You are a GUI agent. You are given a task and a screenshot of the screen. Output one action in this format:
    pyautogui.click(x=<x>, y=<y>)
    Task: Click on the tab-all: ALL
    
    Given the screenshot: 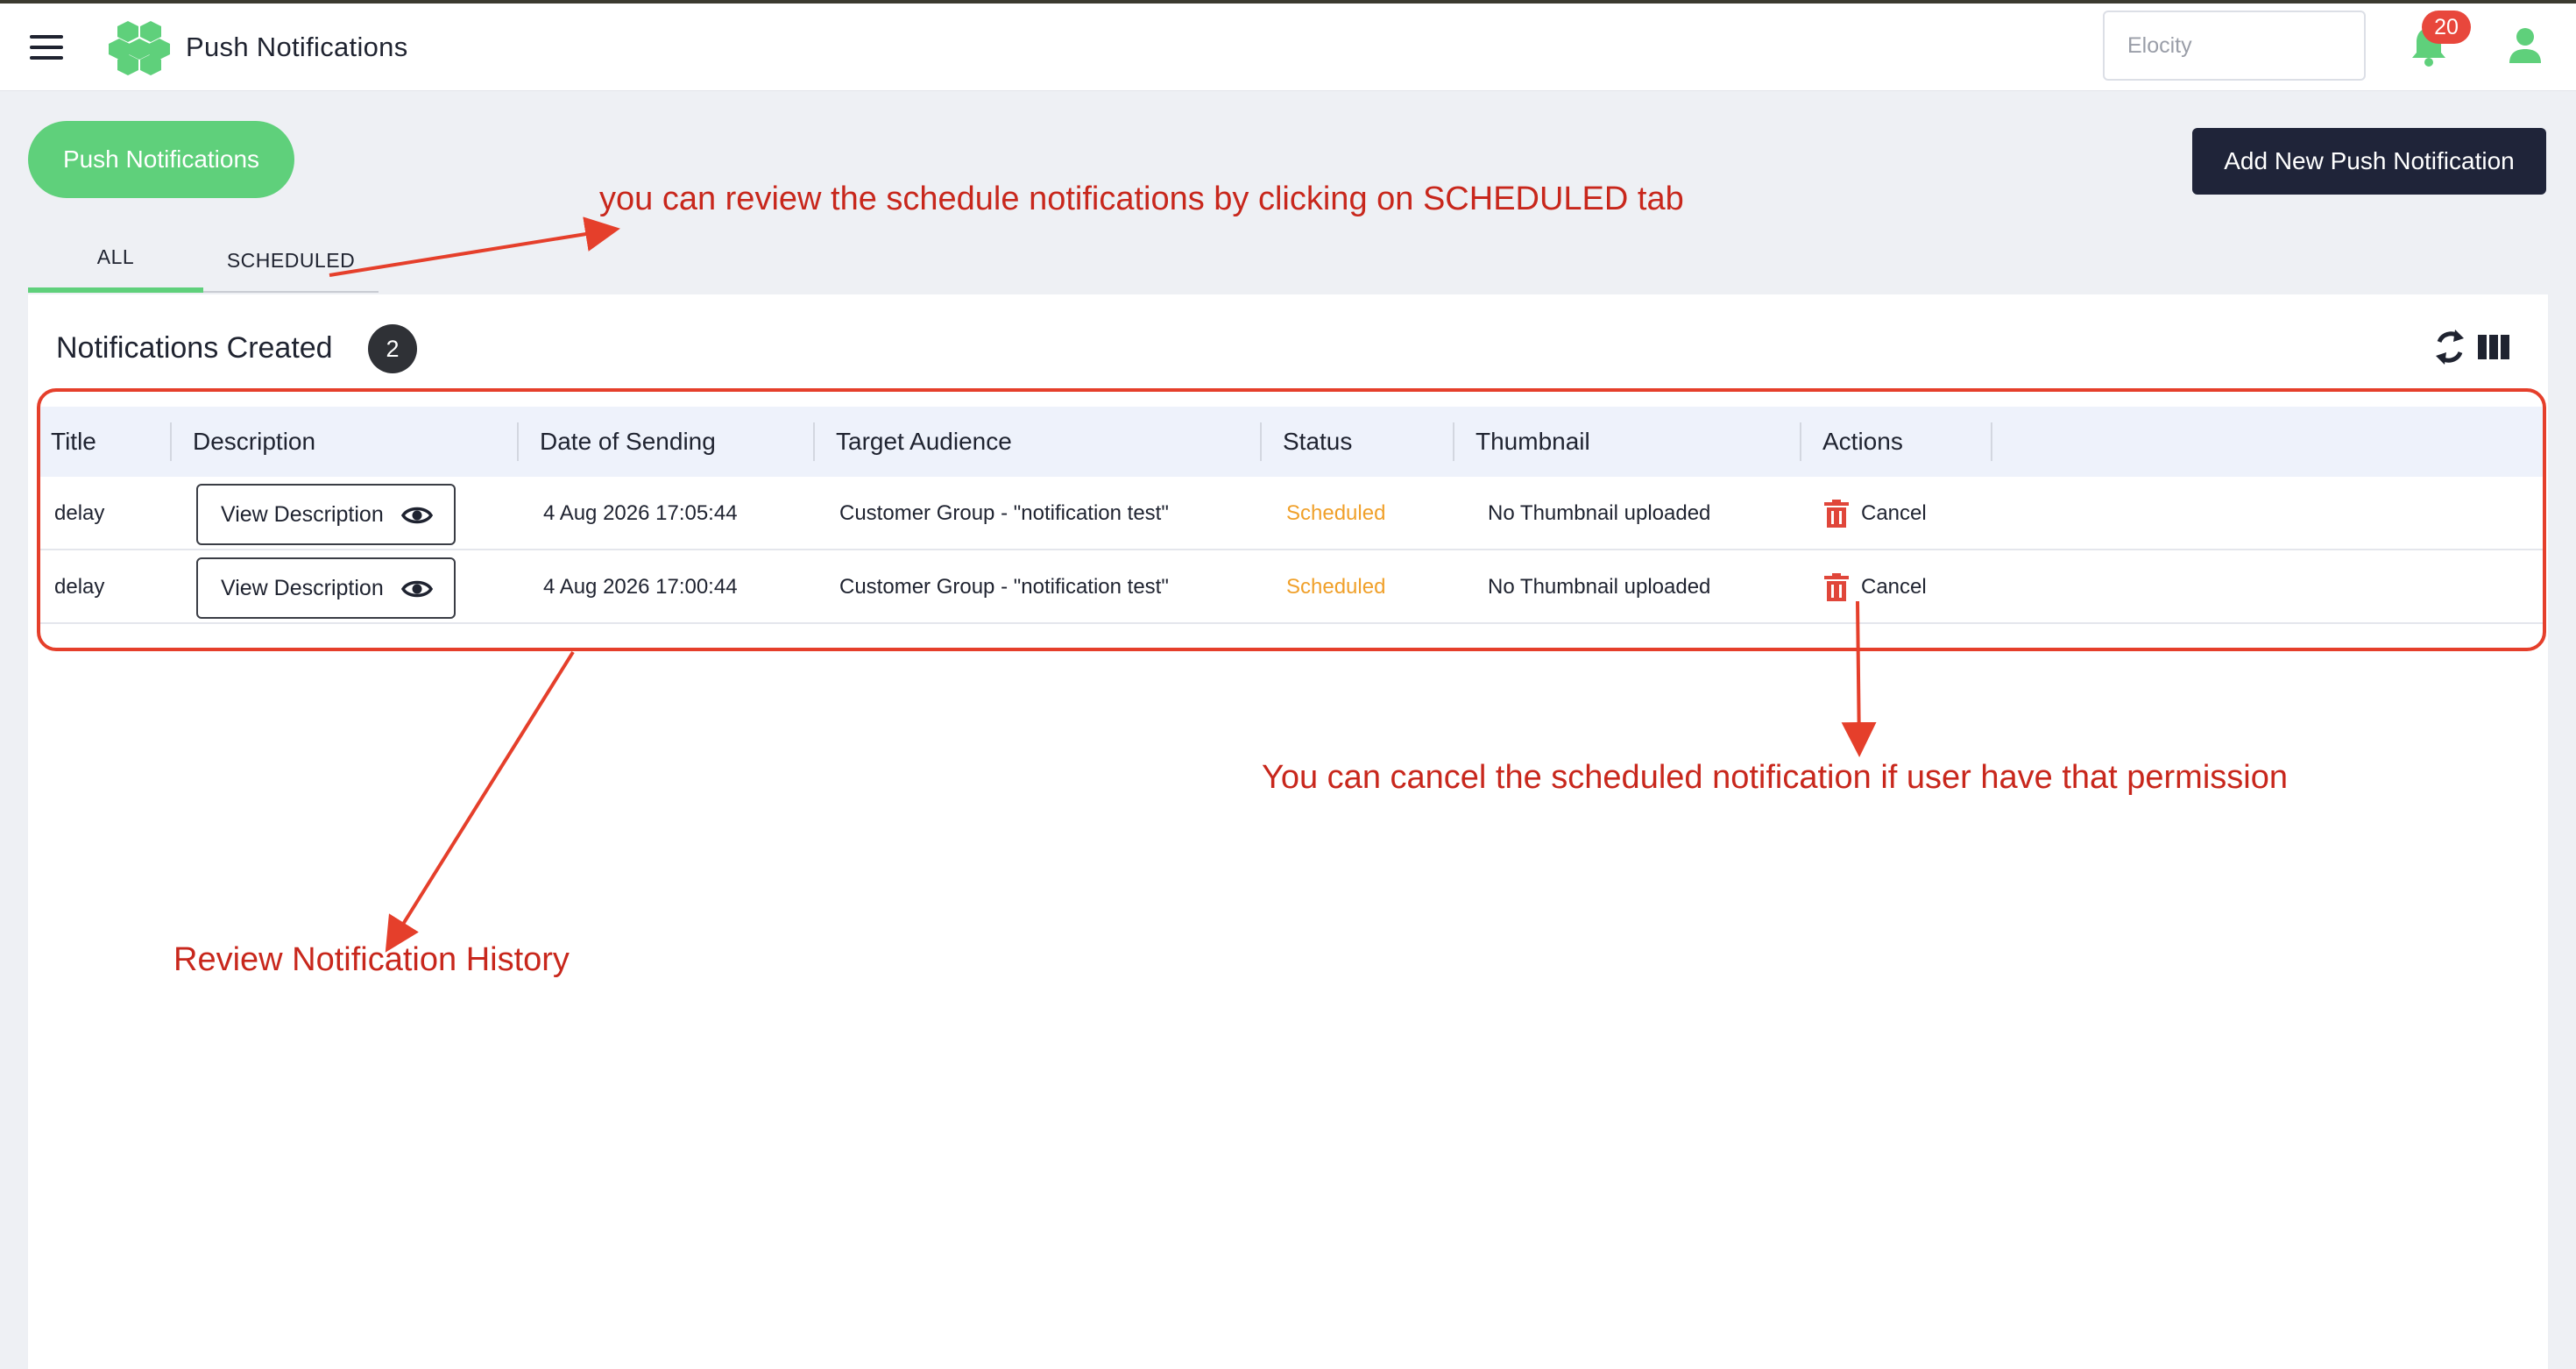 What is the action you would take?
    pyautogui.click(x=115, y=264)
    